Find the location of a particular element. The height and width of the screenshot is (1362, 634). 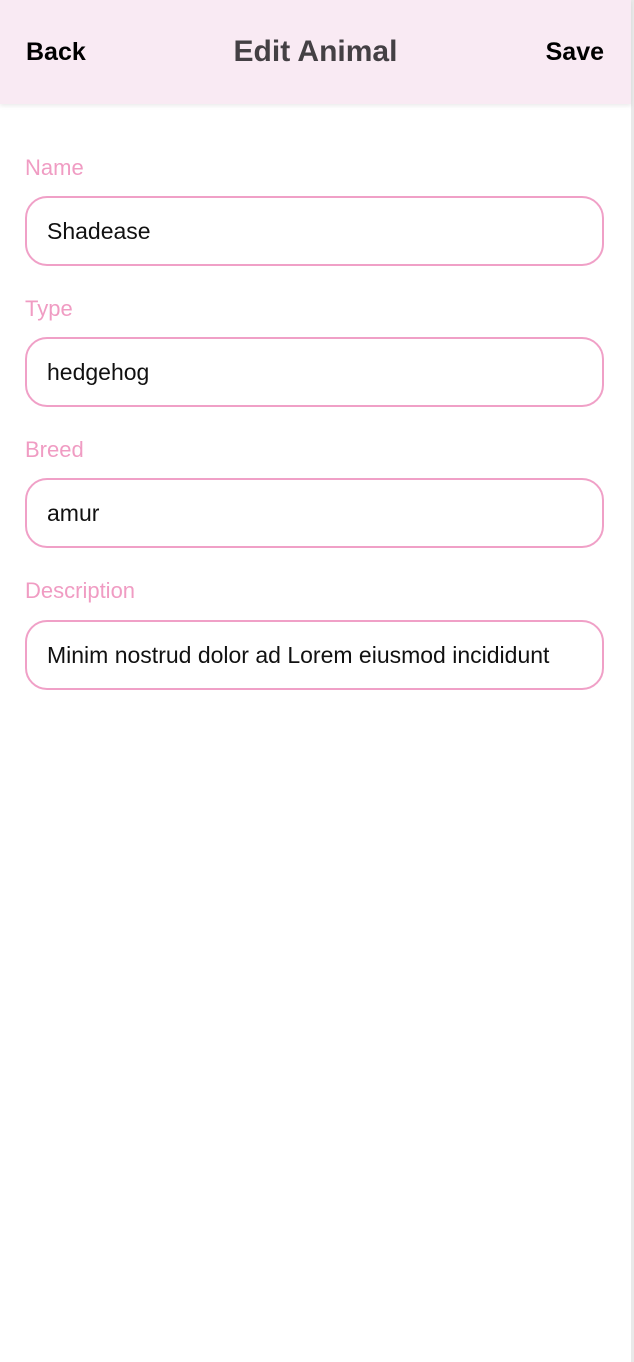

header-bar: Back Edit Animal Save is located at coordinates (315, 52).